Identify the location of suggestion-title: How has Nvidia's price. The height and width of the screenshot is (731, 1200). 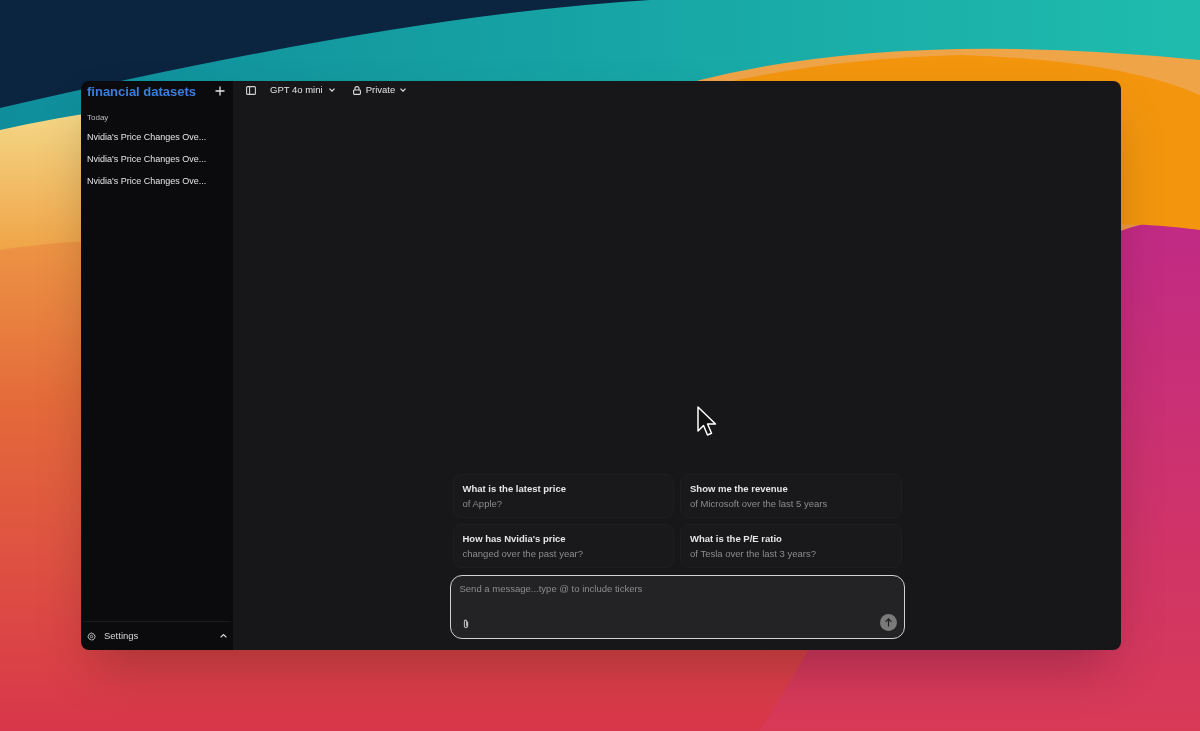
(514, 538).